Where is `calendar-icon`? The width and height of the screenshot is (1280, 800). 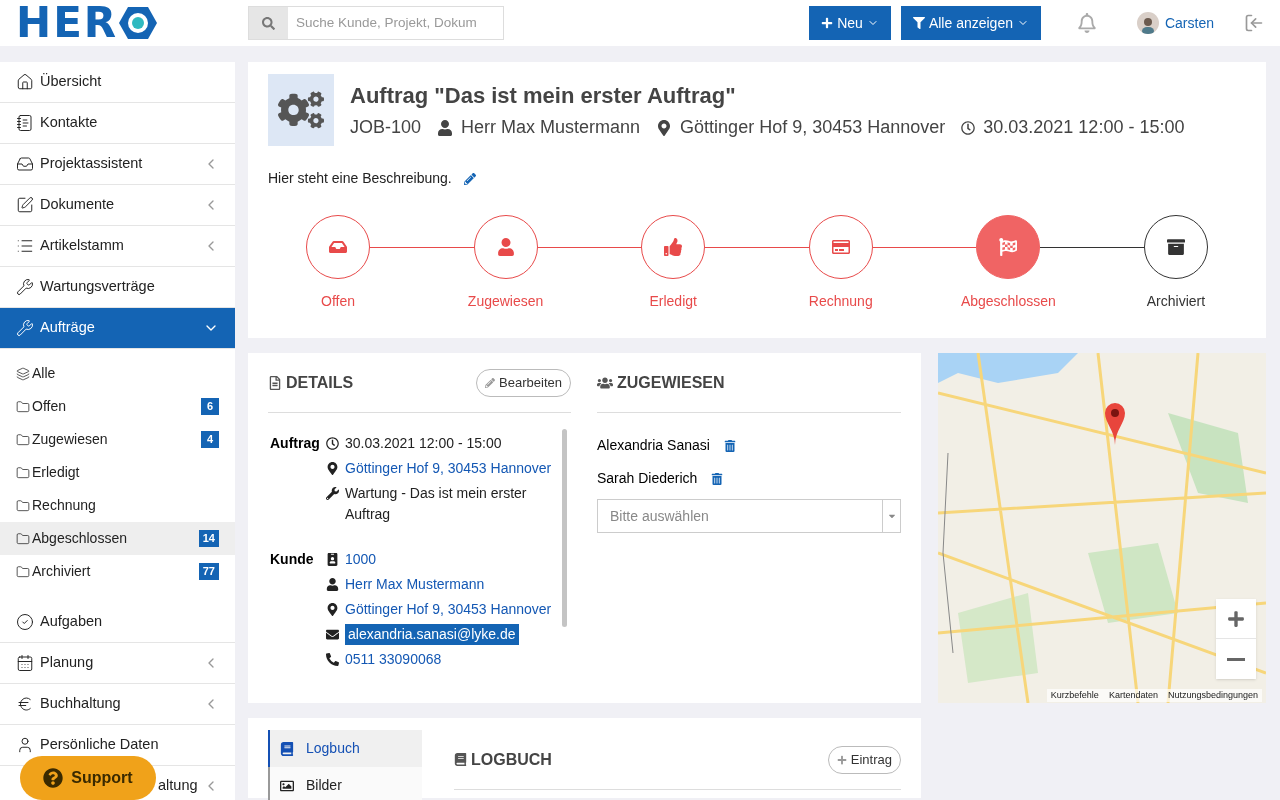 calendar-icon is located at coordinates (25, 663).